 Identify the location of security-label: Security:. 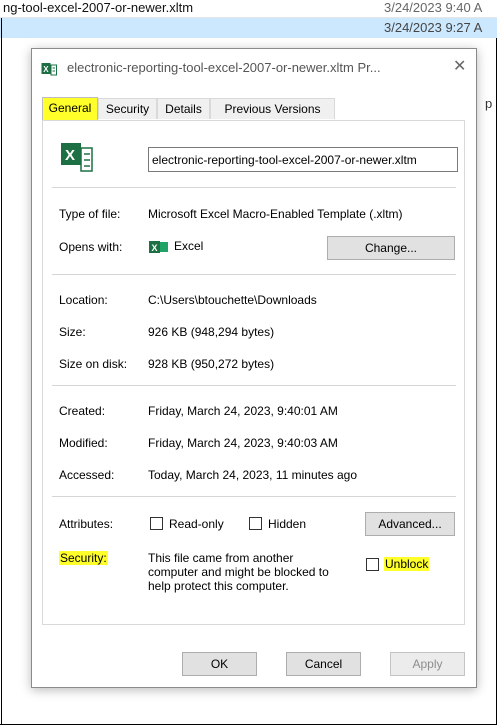
(83, 558).